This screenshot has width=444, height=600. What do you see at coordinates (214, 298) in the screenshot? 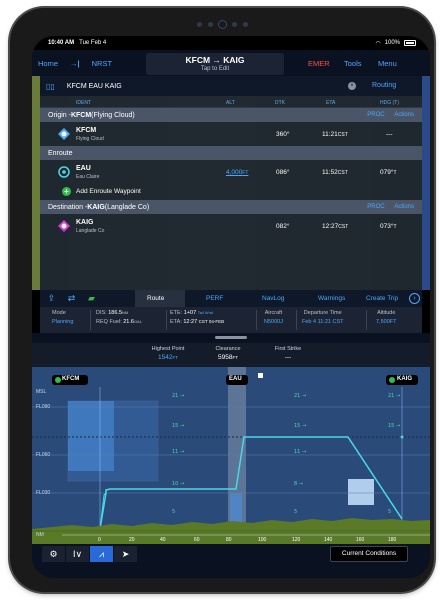
I see `tab-perf: PERF` at bounding box center [214, 298].